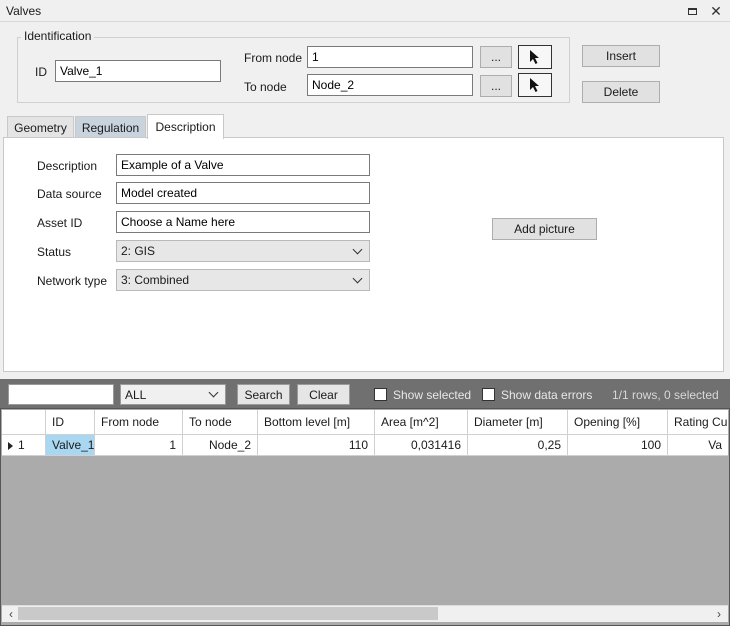 The height and width of the screenshot is (626, 730). I want to click on close-button: ✕, so click(716, 11).